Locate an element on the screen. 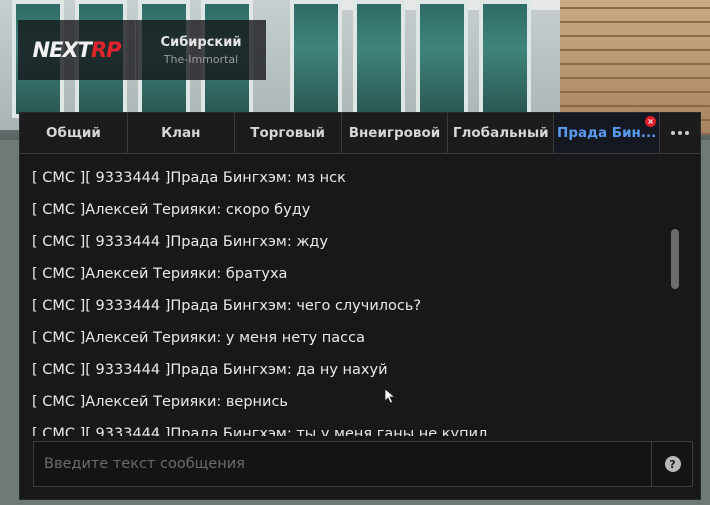  message-input-row: ? is located at coordinates (363, 464).